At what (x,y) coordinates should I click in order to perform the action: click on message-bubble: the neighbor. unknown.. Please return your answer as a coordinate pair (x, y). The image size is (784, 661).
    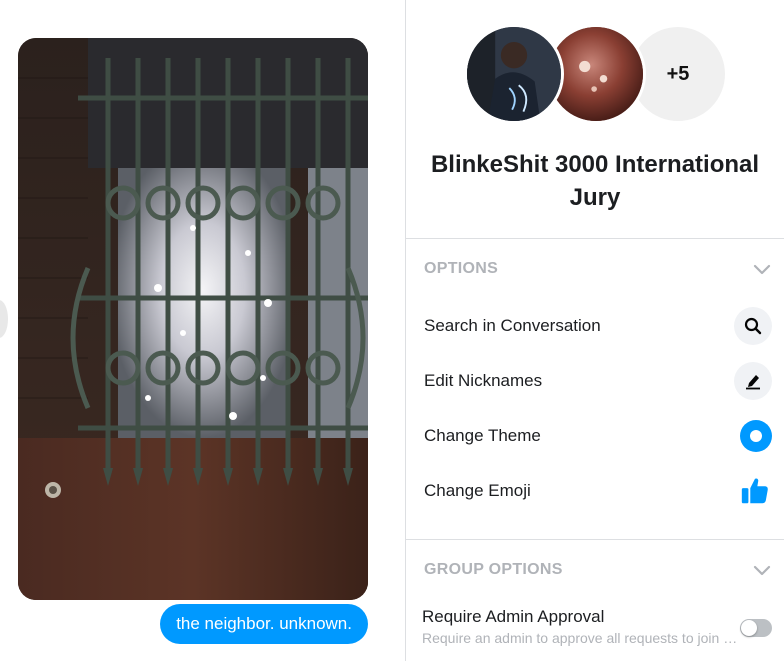
    Looking at the image, I should click on (264, 624).